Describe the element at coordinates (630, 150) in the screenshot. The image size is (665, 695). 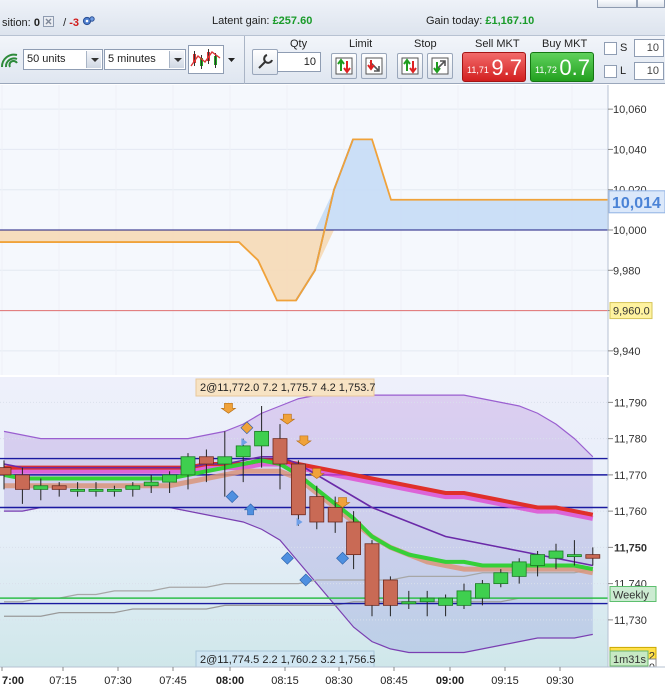
I see `indicator-ytick-label: 10,040` at that location.